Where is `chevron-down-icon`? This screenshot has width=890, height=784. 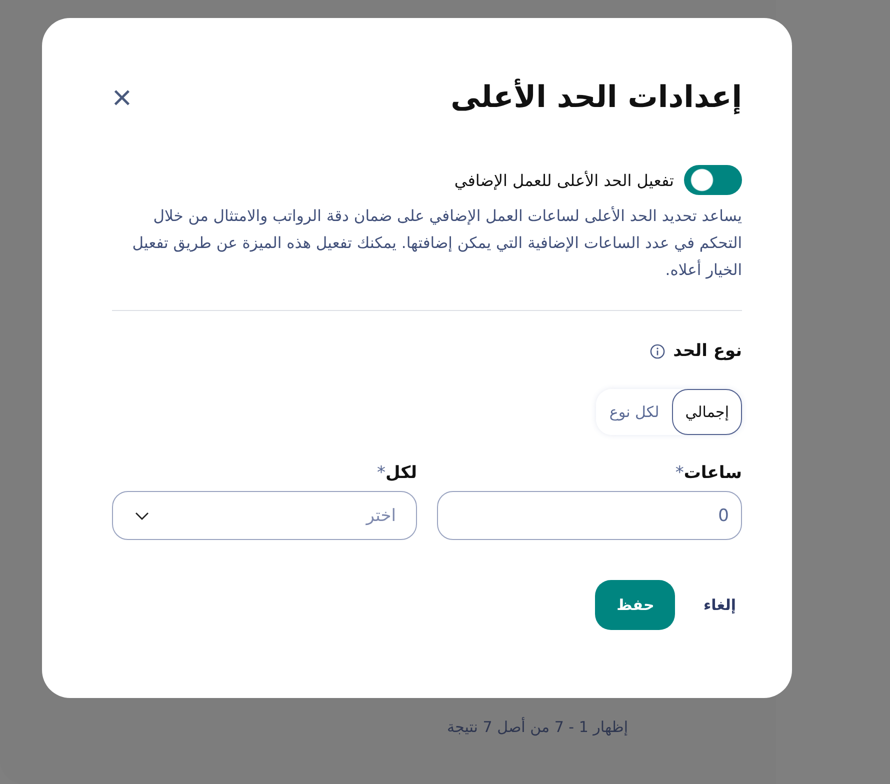 chevron-down-icon is located at coordinates (142, 516).